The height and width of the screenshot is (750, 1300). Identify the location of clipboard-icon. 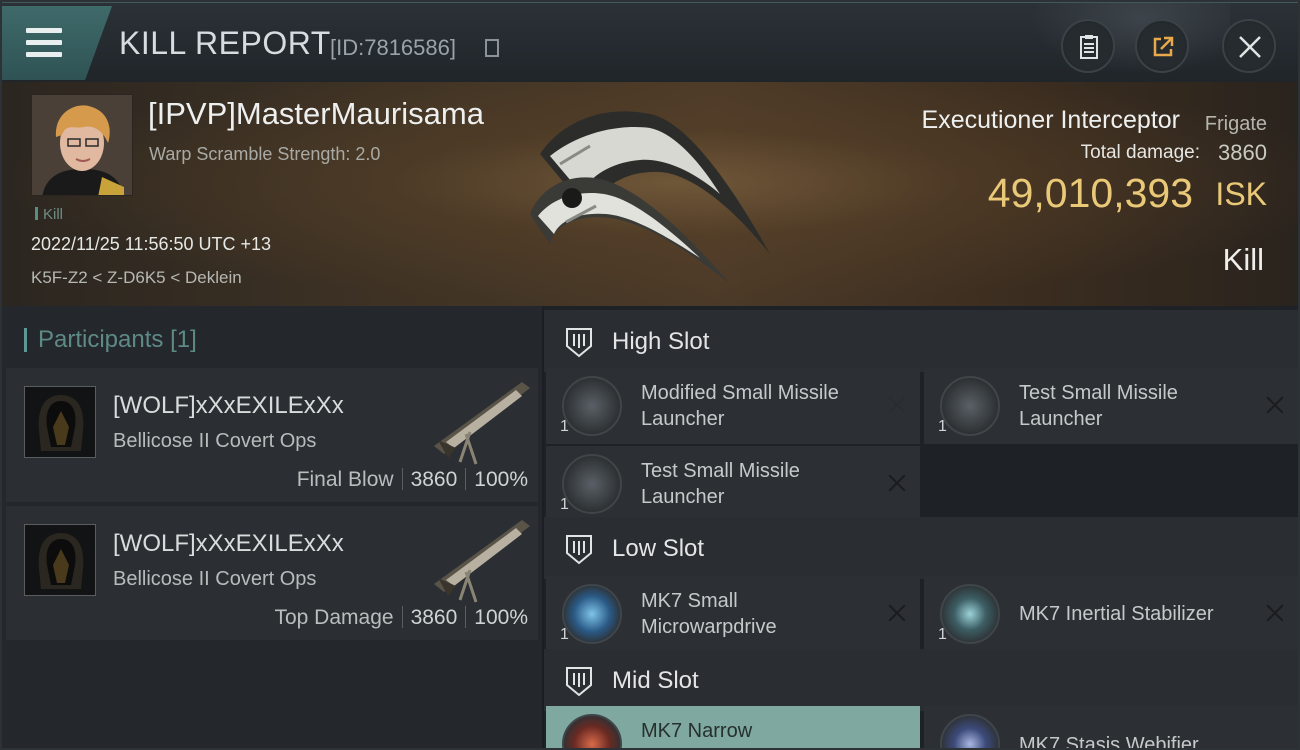
(1089, 47).